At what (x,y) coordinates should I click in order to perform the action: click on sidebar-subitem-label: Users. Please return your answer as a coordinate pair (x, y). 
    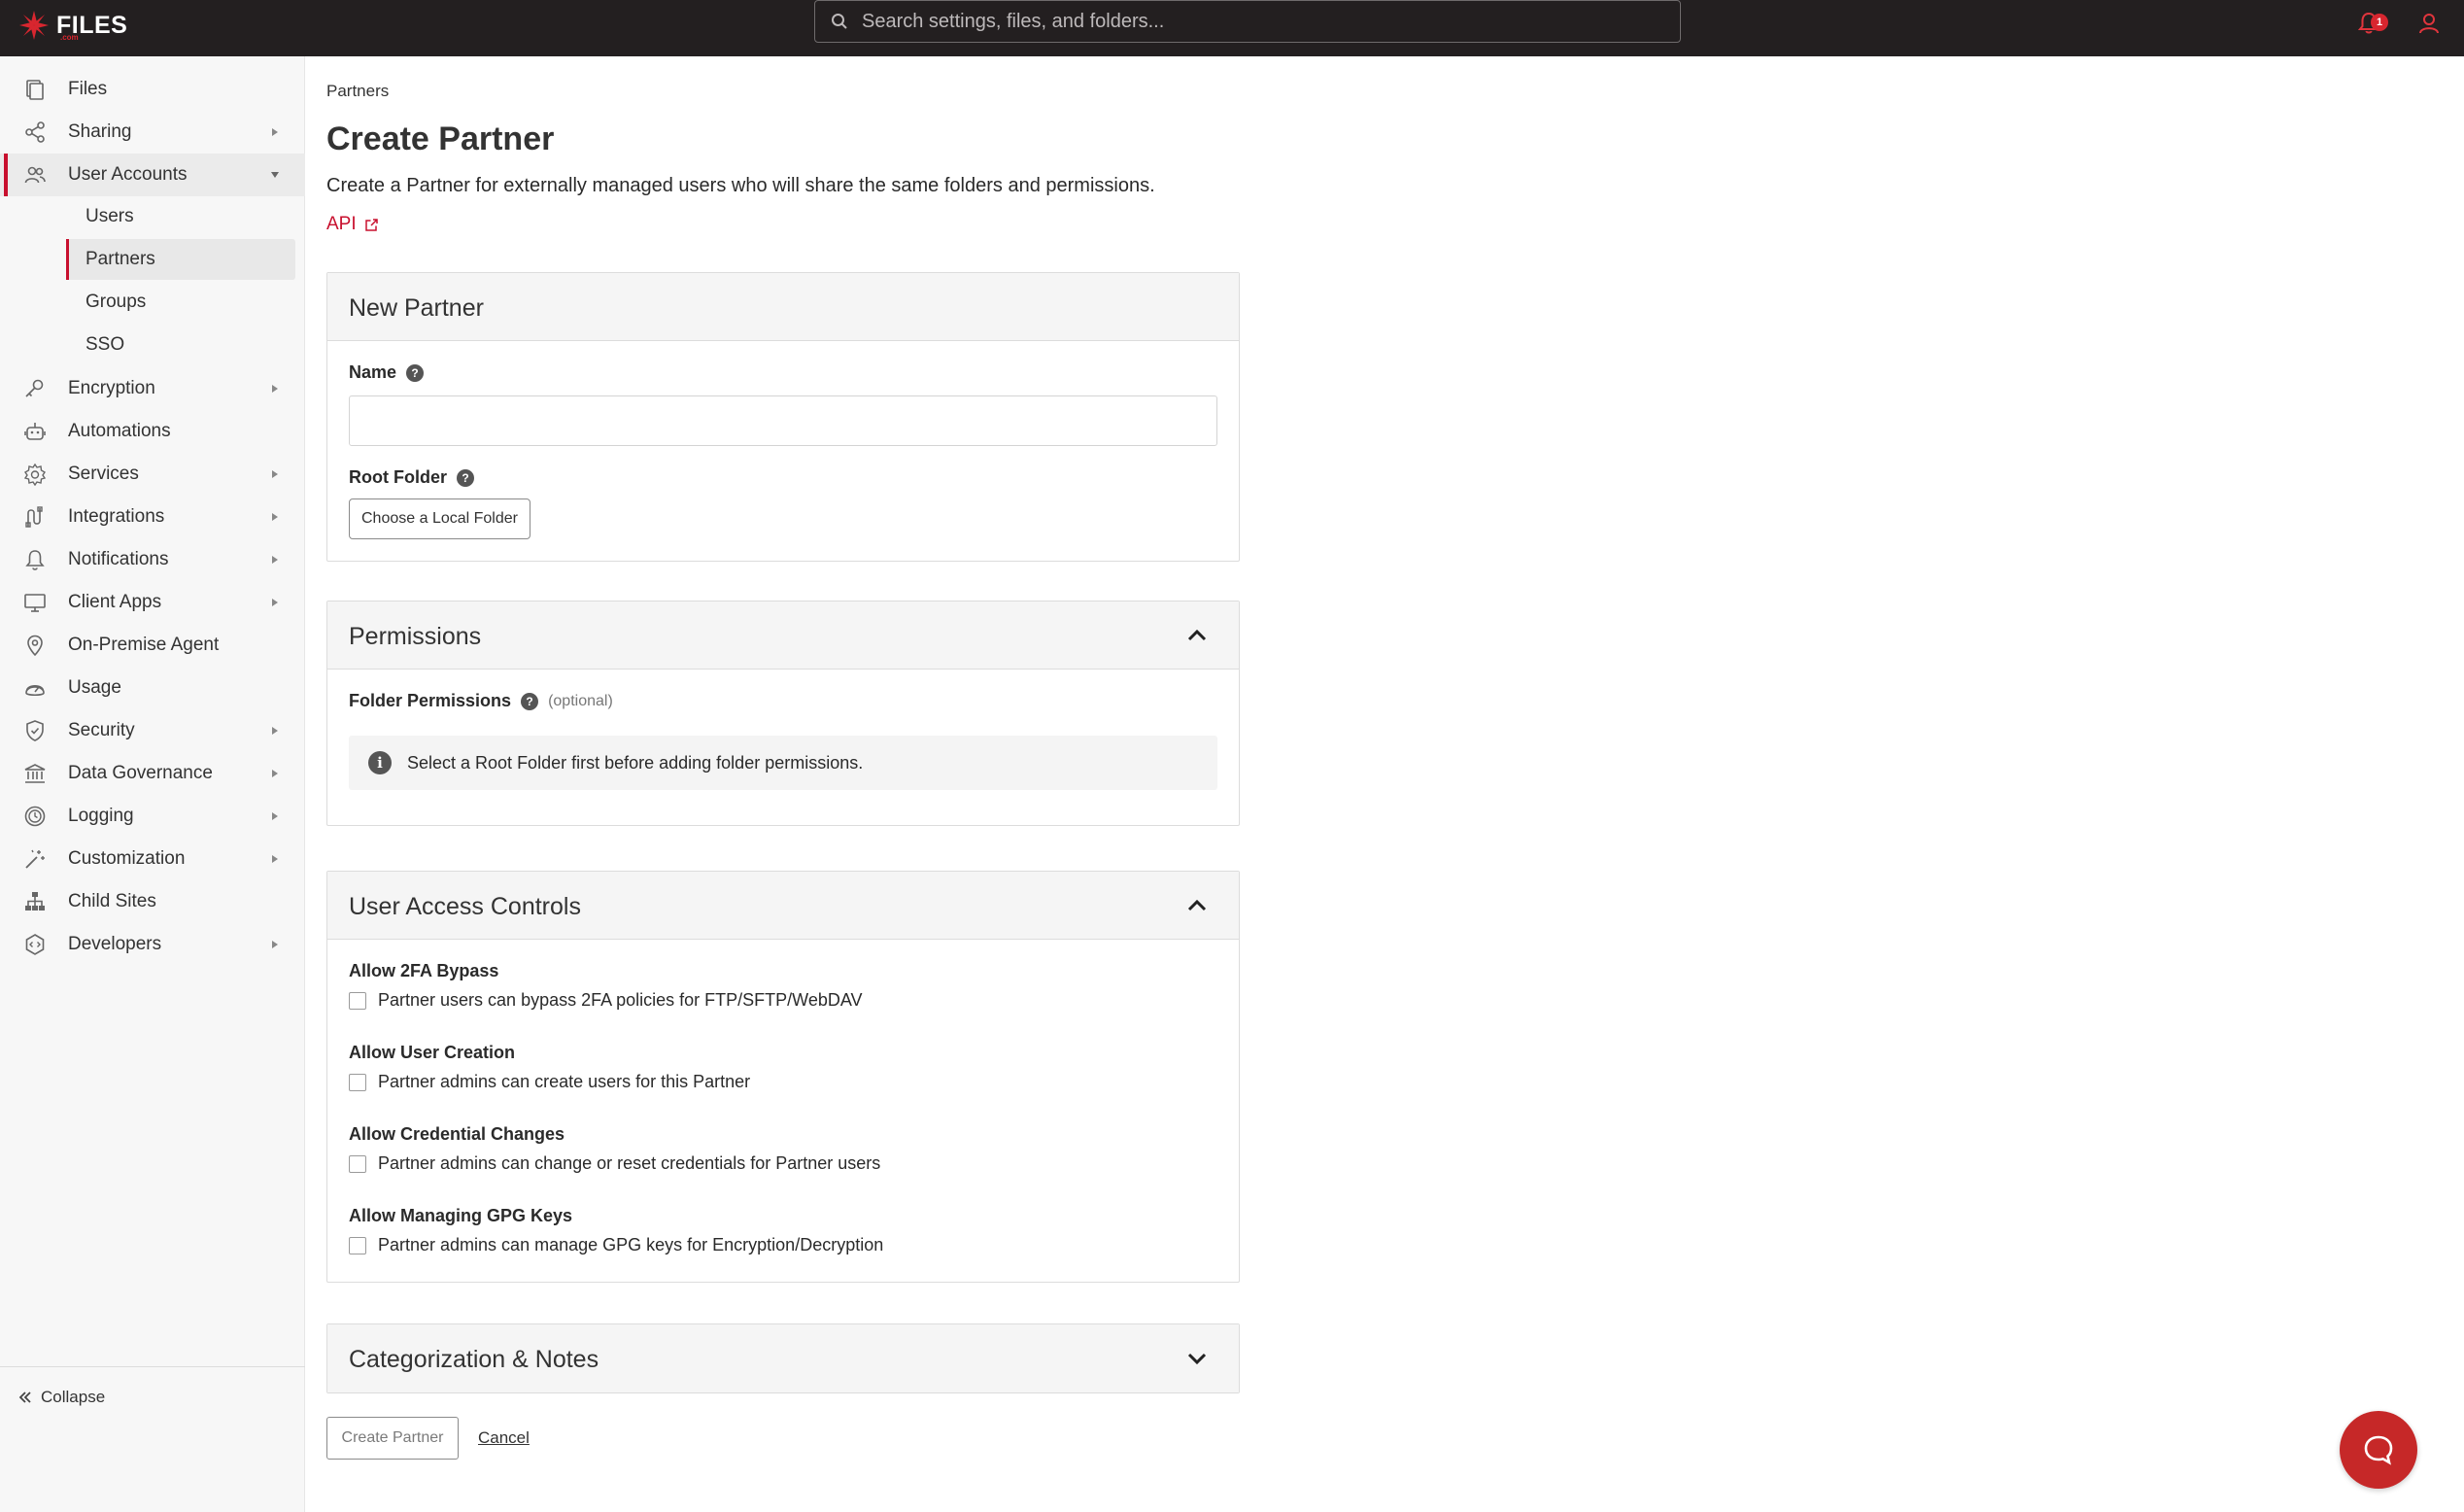
    Looking at the image, I should click on (110, 216).